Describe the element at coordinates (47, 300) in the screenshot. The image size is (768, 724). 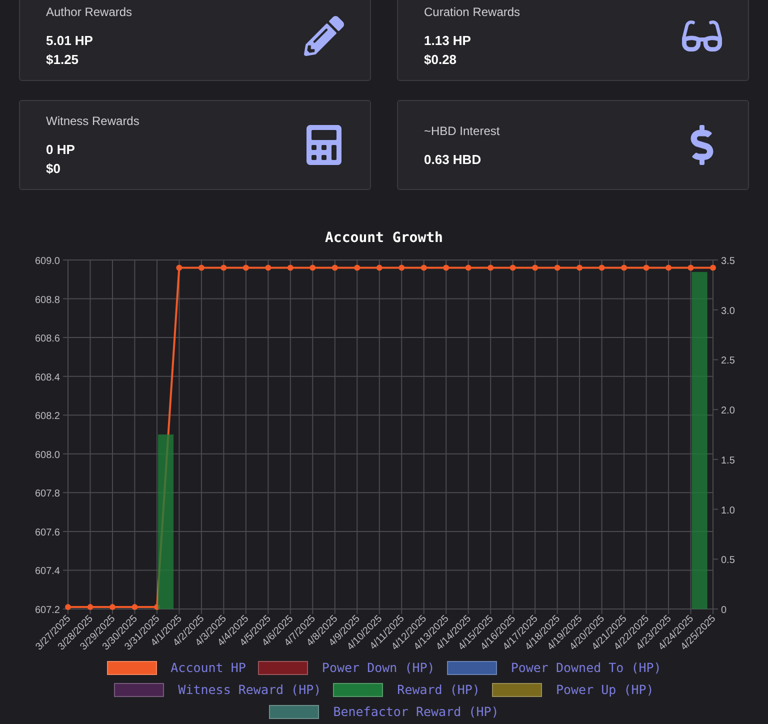
I see `y-axis-label: 608.8` at that location.